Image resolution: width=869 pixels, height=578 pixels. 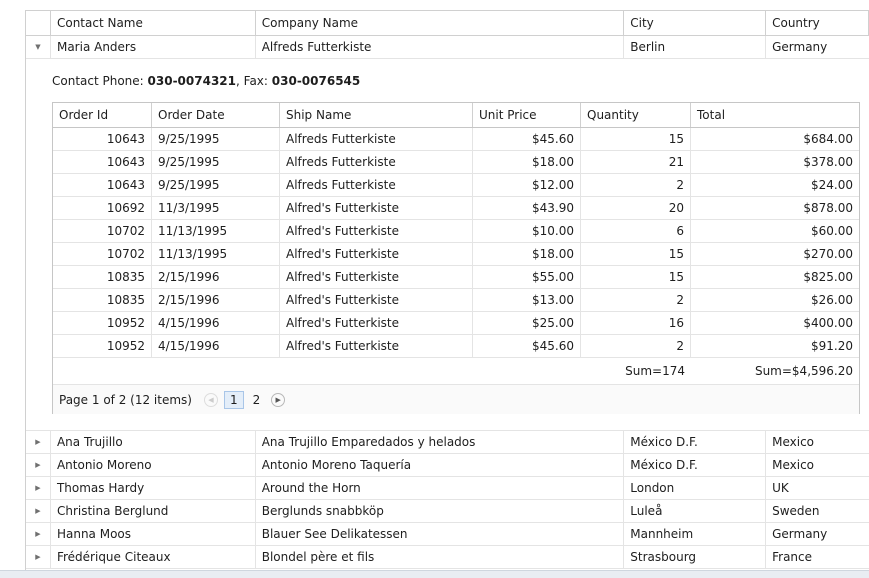 What do you see at coordinates (125, 399) in the screenshot?
I see `pager-info: Page 1 of 2 (12 items)` at bounding box center [125, 399].